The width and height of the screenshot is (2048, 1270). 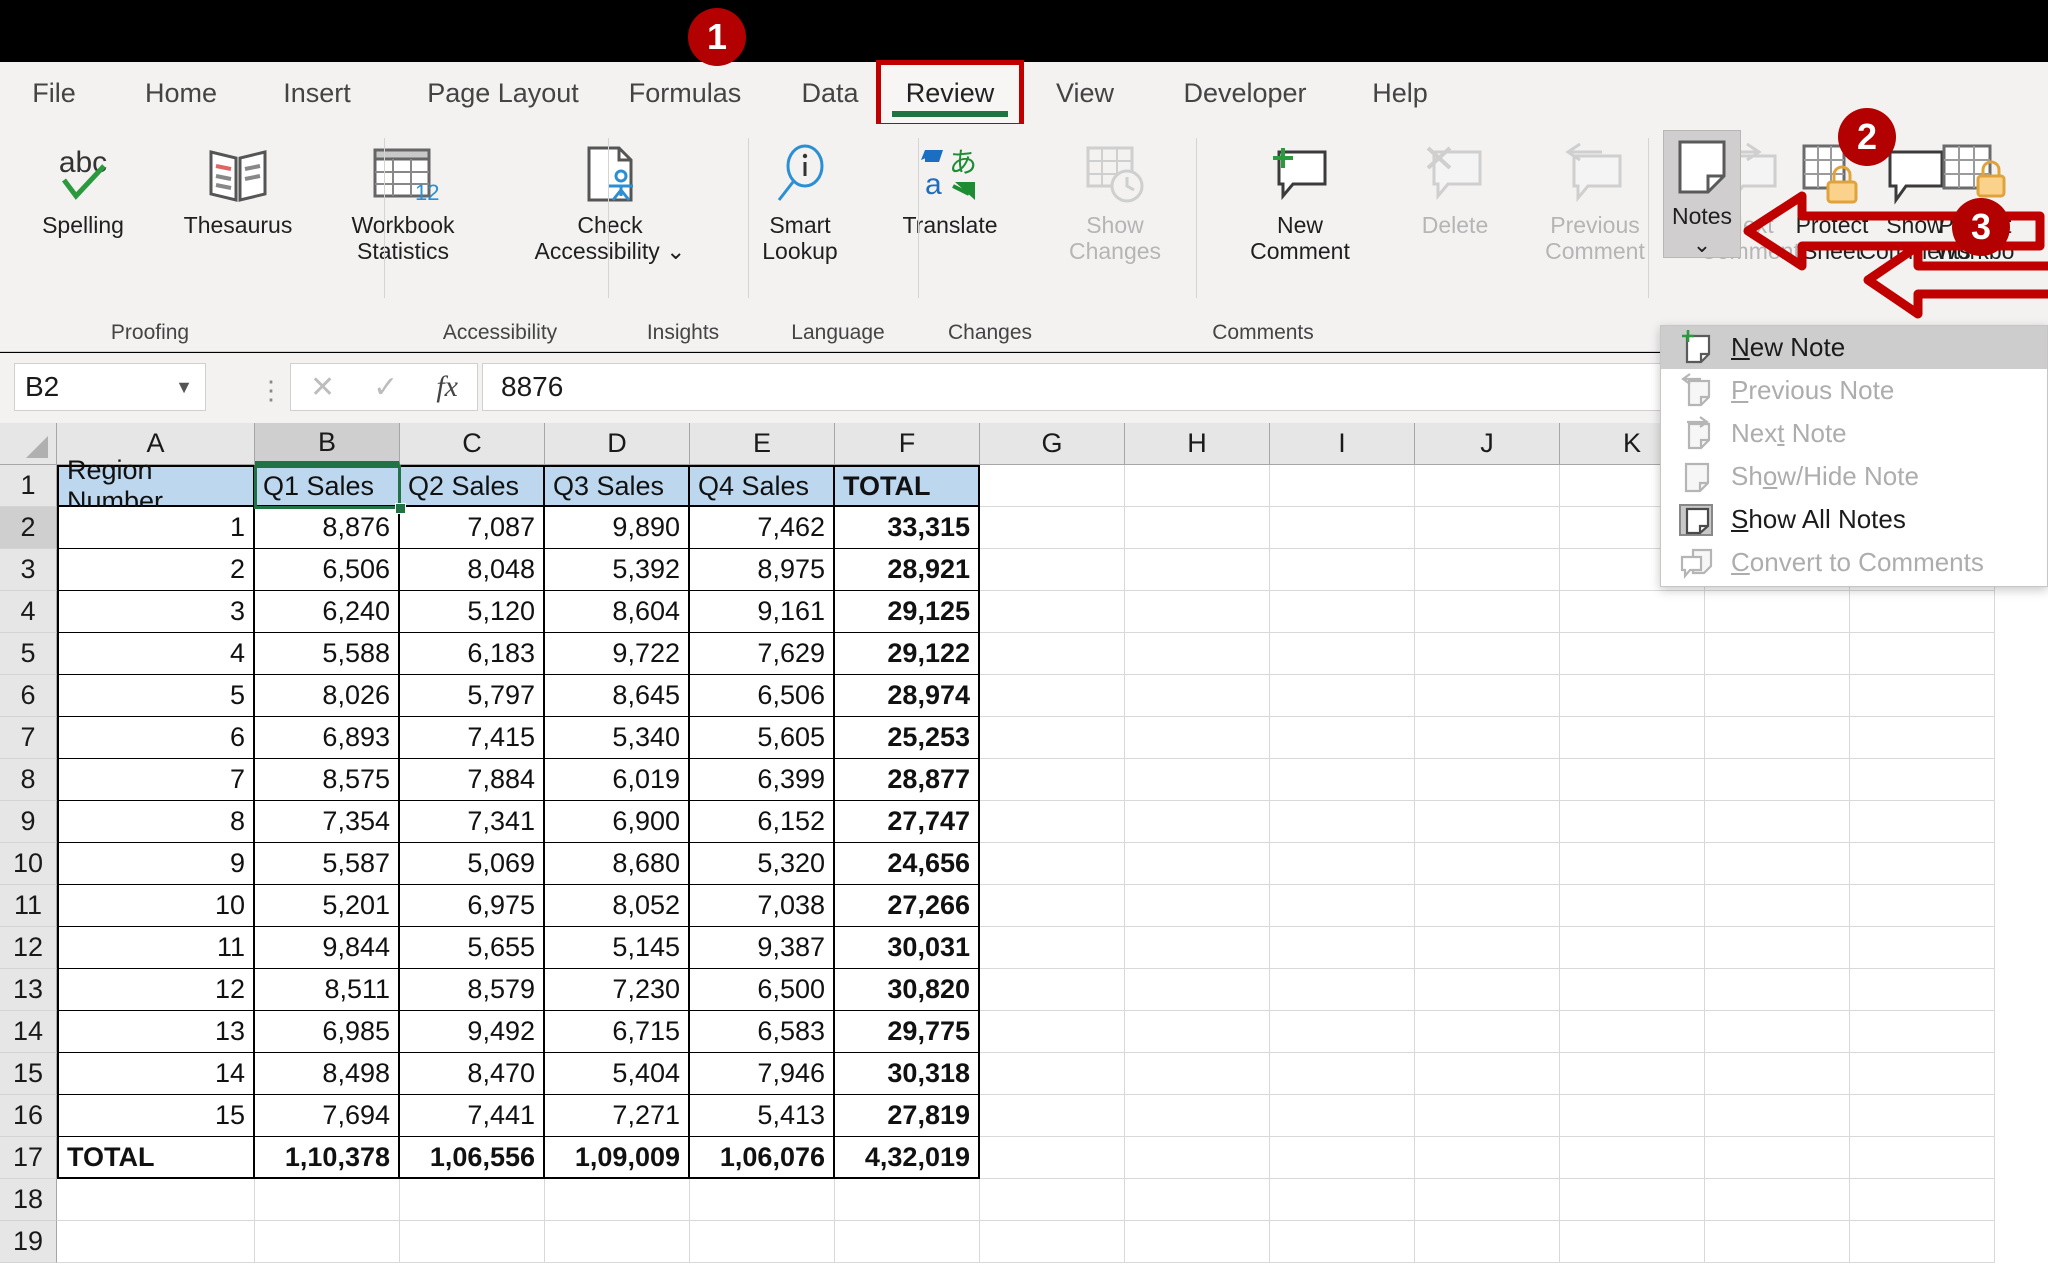 I want to click on cell-E7: 5,605, so click(x=762, y=738).